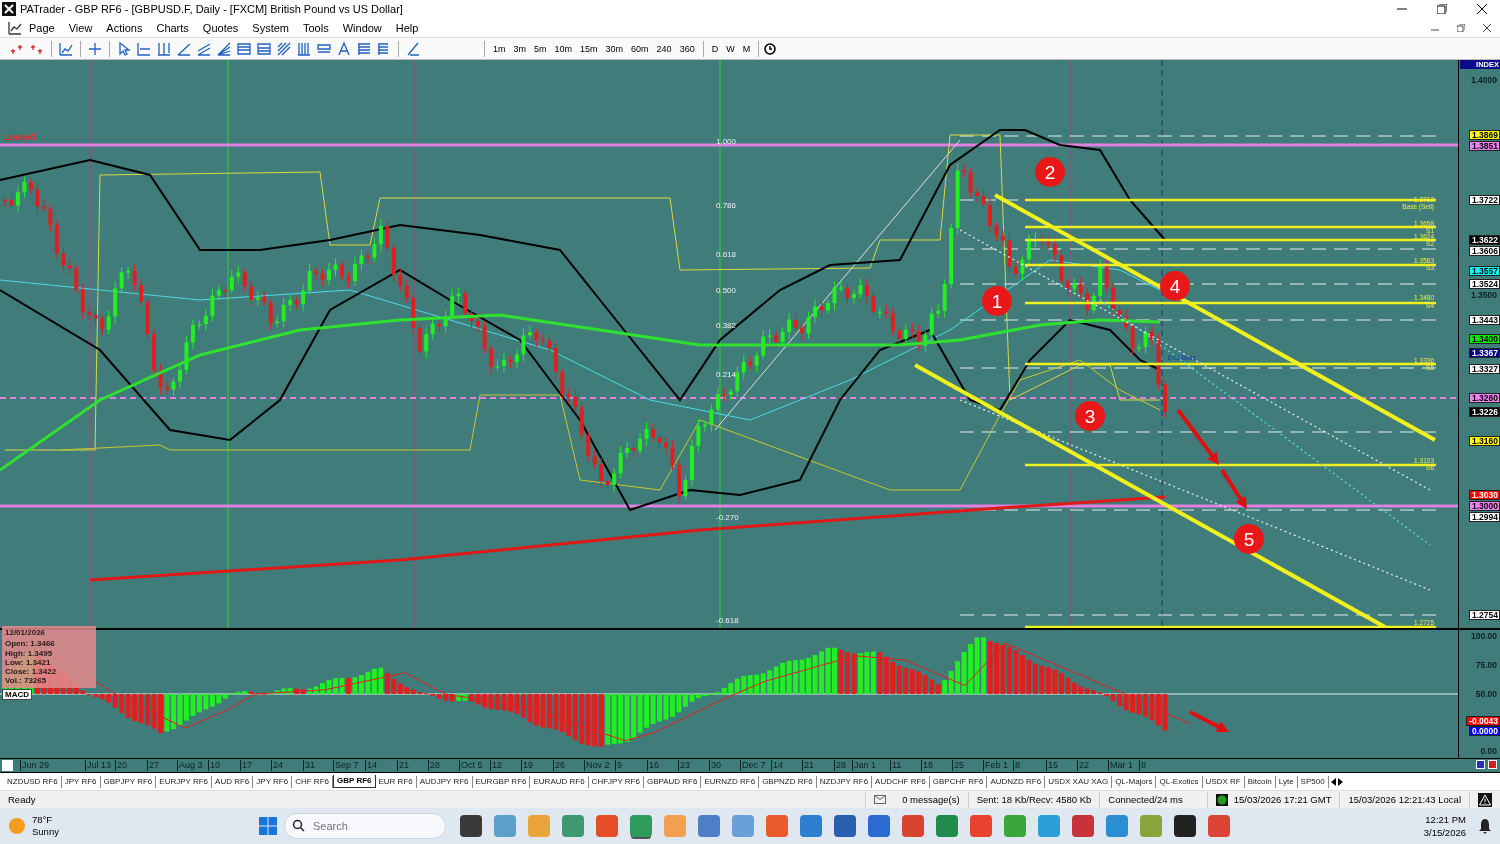 This screenshot has width=1500, height=844. What do you see at coordinates (184, 781) in the screenshot?
I see `symbol-tab: EURJPY RF6` at bounding box center [184, 781].